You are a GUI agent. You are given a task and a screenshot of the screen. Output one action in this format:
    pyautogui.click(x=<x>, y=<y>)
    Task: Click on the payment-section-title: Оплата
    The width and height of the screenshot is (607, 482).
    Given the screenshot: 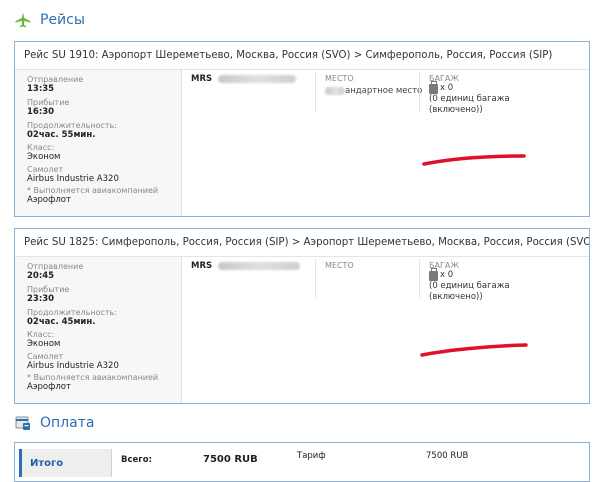 What is the action you would take?
    pyautogui.click(x=67, y=423)
    